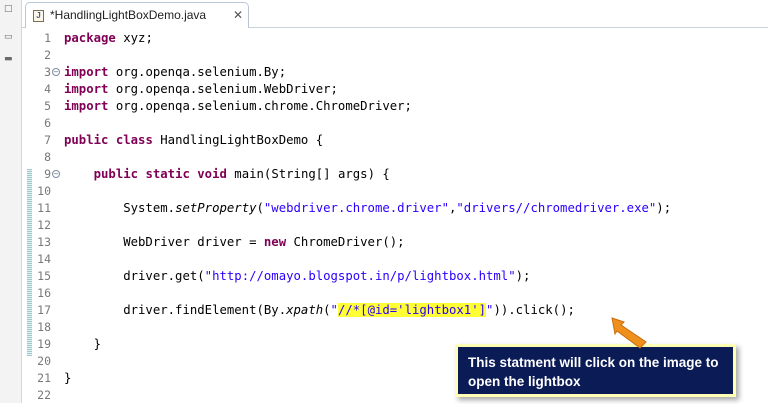  What do you see at coordinates (395, 157) in the screenshot?
I see `code-line: 8` at bounding box center [395, 157].